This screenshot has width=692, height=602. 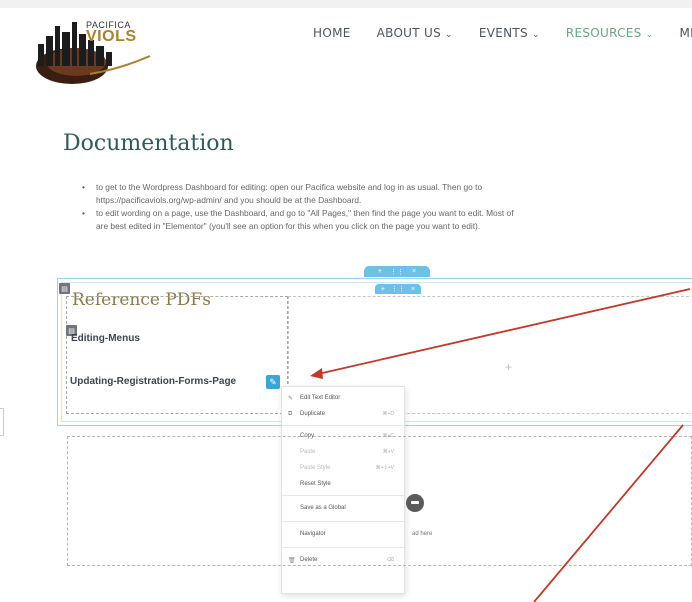 I want to click on nav-members-label: MEMB, so click(x=685, y=33).